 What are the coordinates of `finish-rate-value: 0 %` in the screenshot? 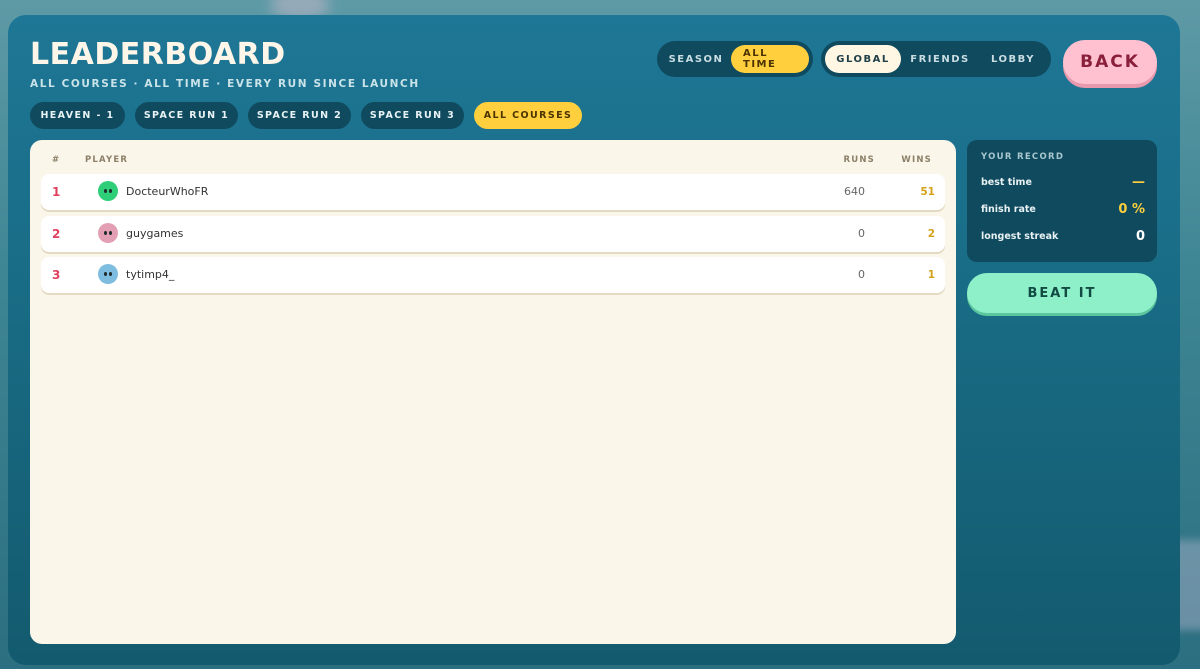 It's located at (1131, 209).